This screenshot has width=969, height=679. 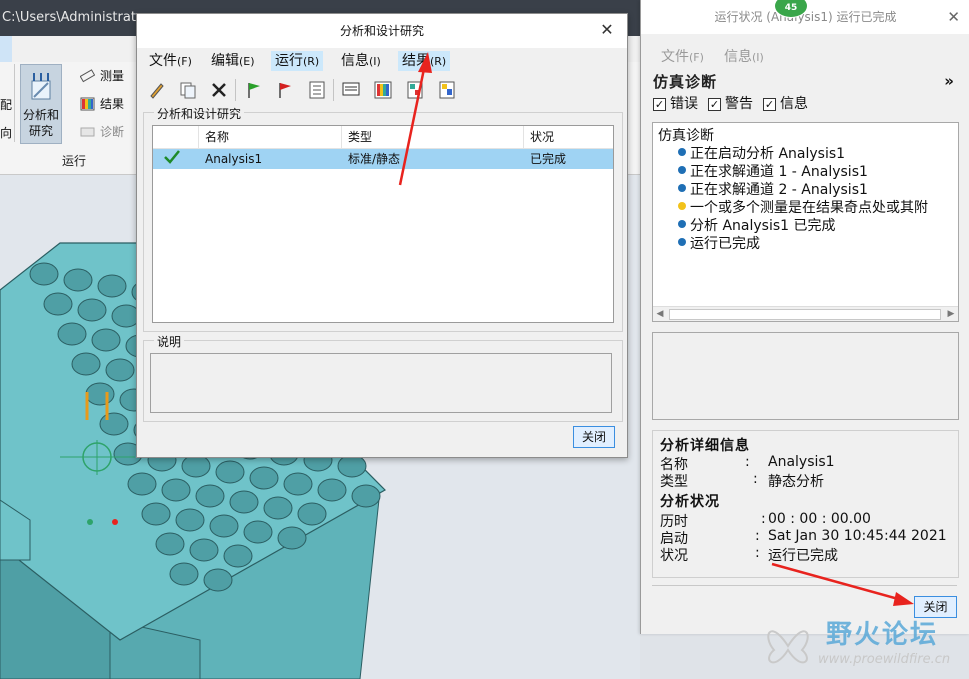 I want to click on red-arrow-close, so click(x=842, y=584).